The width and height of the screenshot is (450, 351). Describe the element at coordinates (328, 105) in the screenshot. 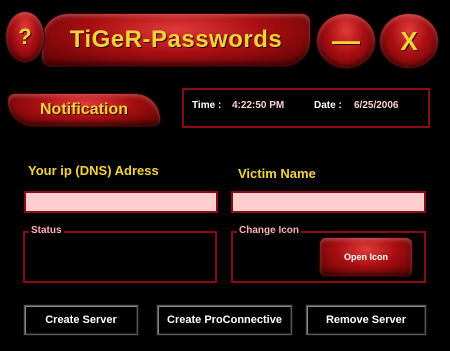

I see `date-label: Date :` at that location.